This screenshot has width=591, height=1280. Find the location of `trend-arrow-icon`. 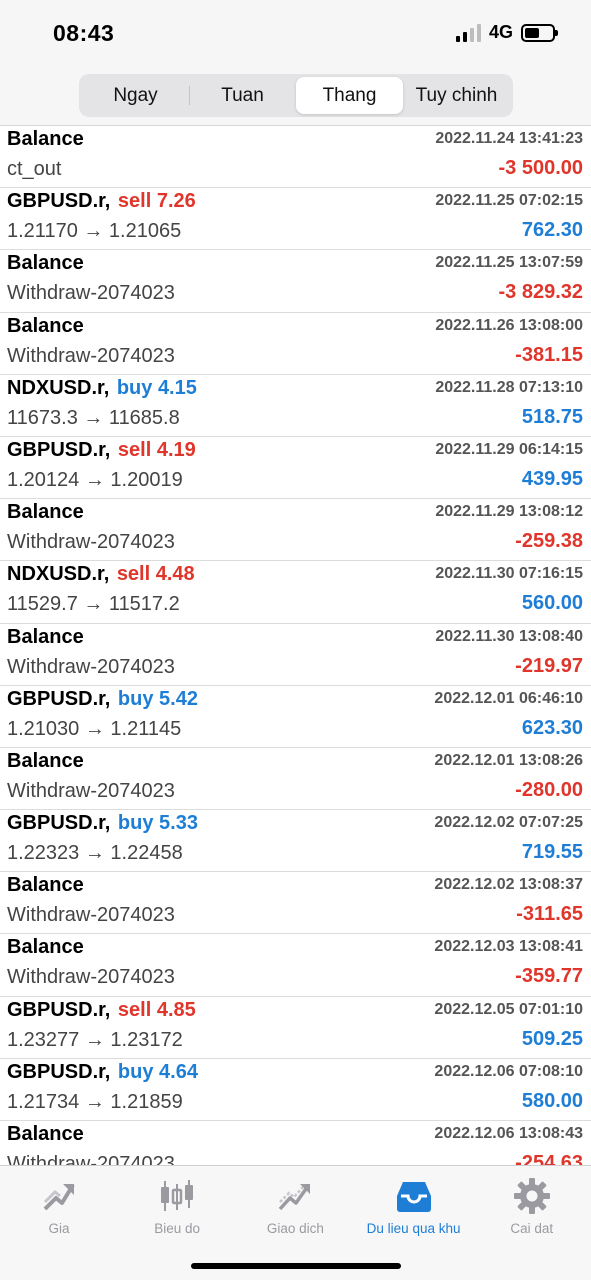

trend-arrow-icon is located at coordinates (59, 1196).